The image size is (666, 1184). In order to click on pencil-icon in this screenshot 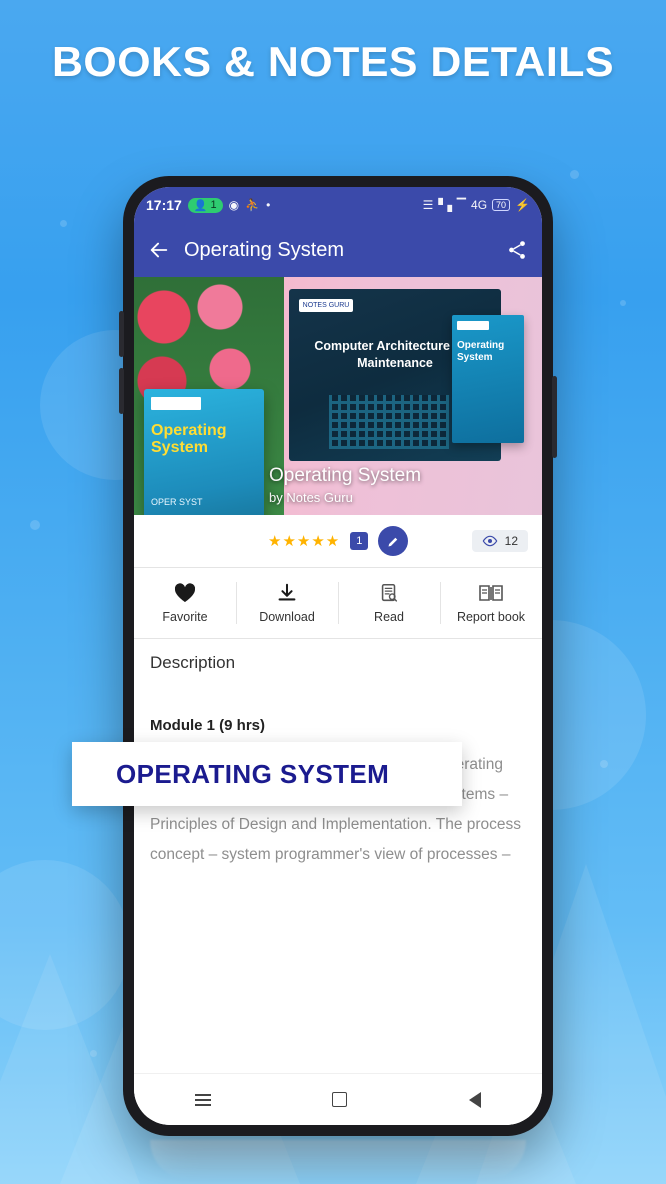, I will do `click(392, 541)`.